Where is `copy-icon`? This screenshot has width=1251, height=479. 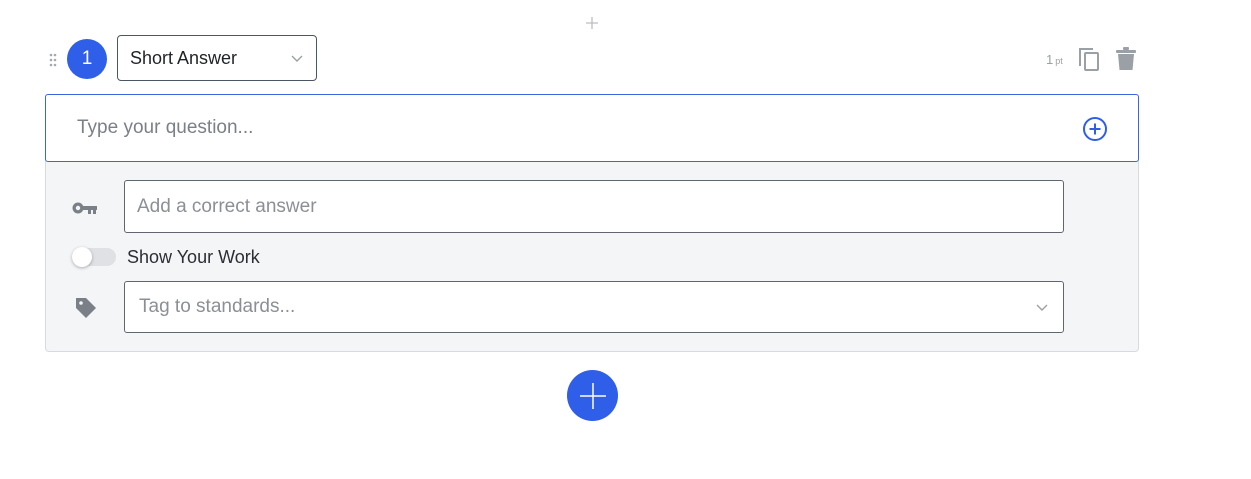
copy-icon is located at coordinates (1089, 59).